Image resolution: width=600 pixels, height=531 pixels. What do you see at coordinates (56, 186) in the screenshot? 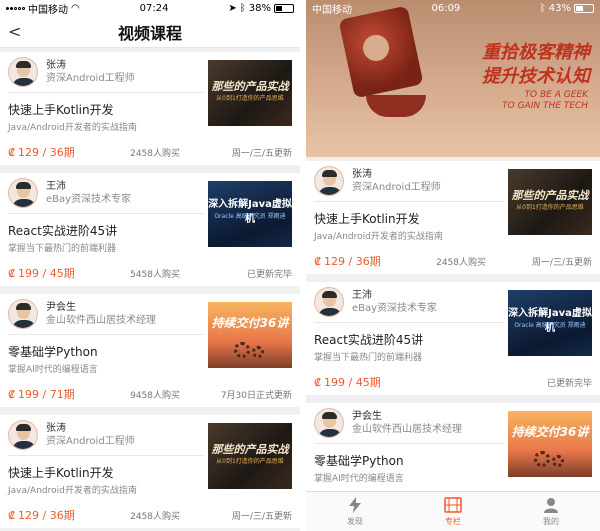
I see `author-name: 王沛` at bounding box center [56, 186].